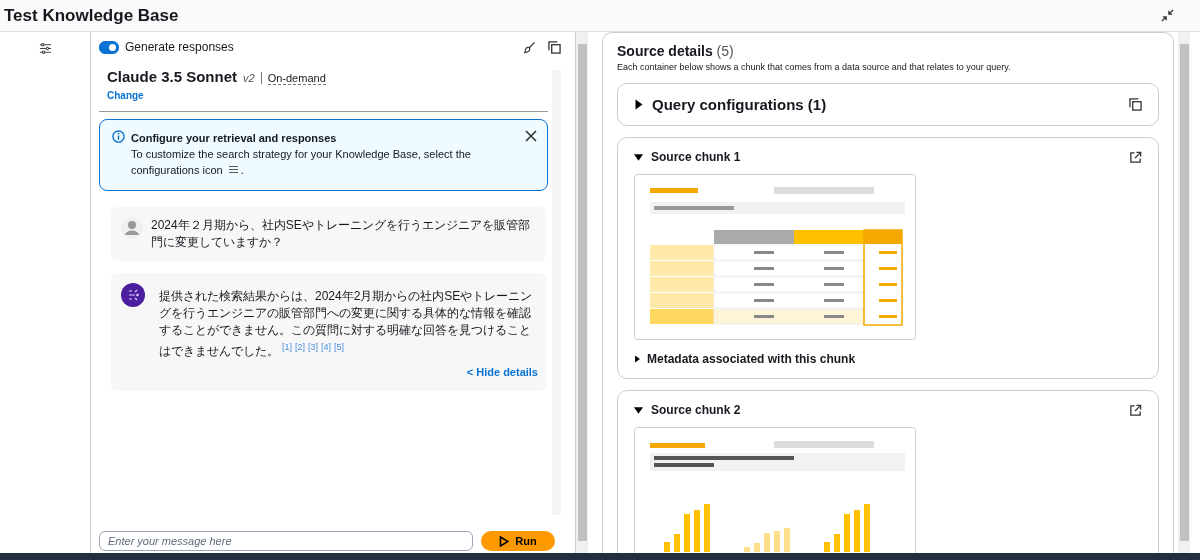 This screenshot has height=560, width=1200. Describe the element at coordinates (326, 347) in the screenshot. I see `citation-link: [4]` at that location.